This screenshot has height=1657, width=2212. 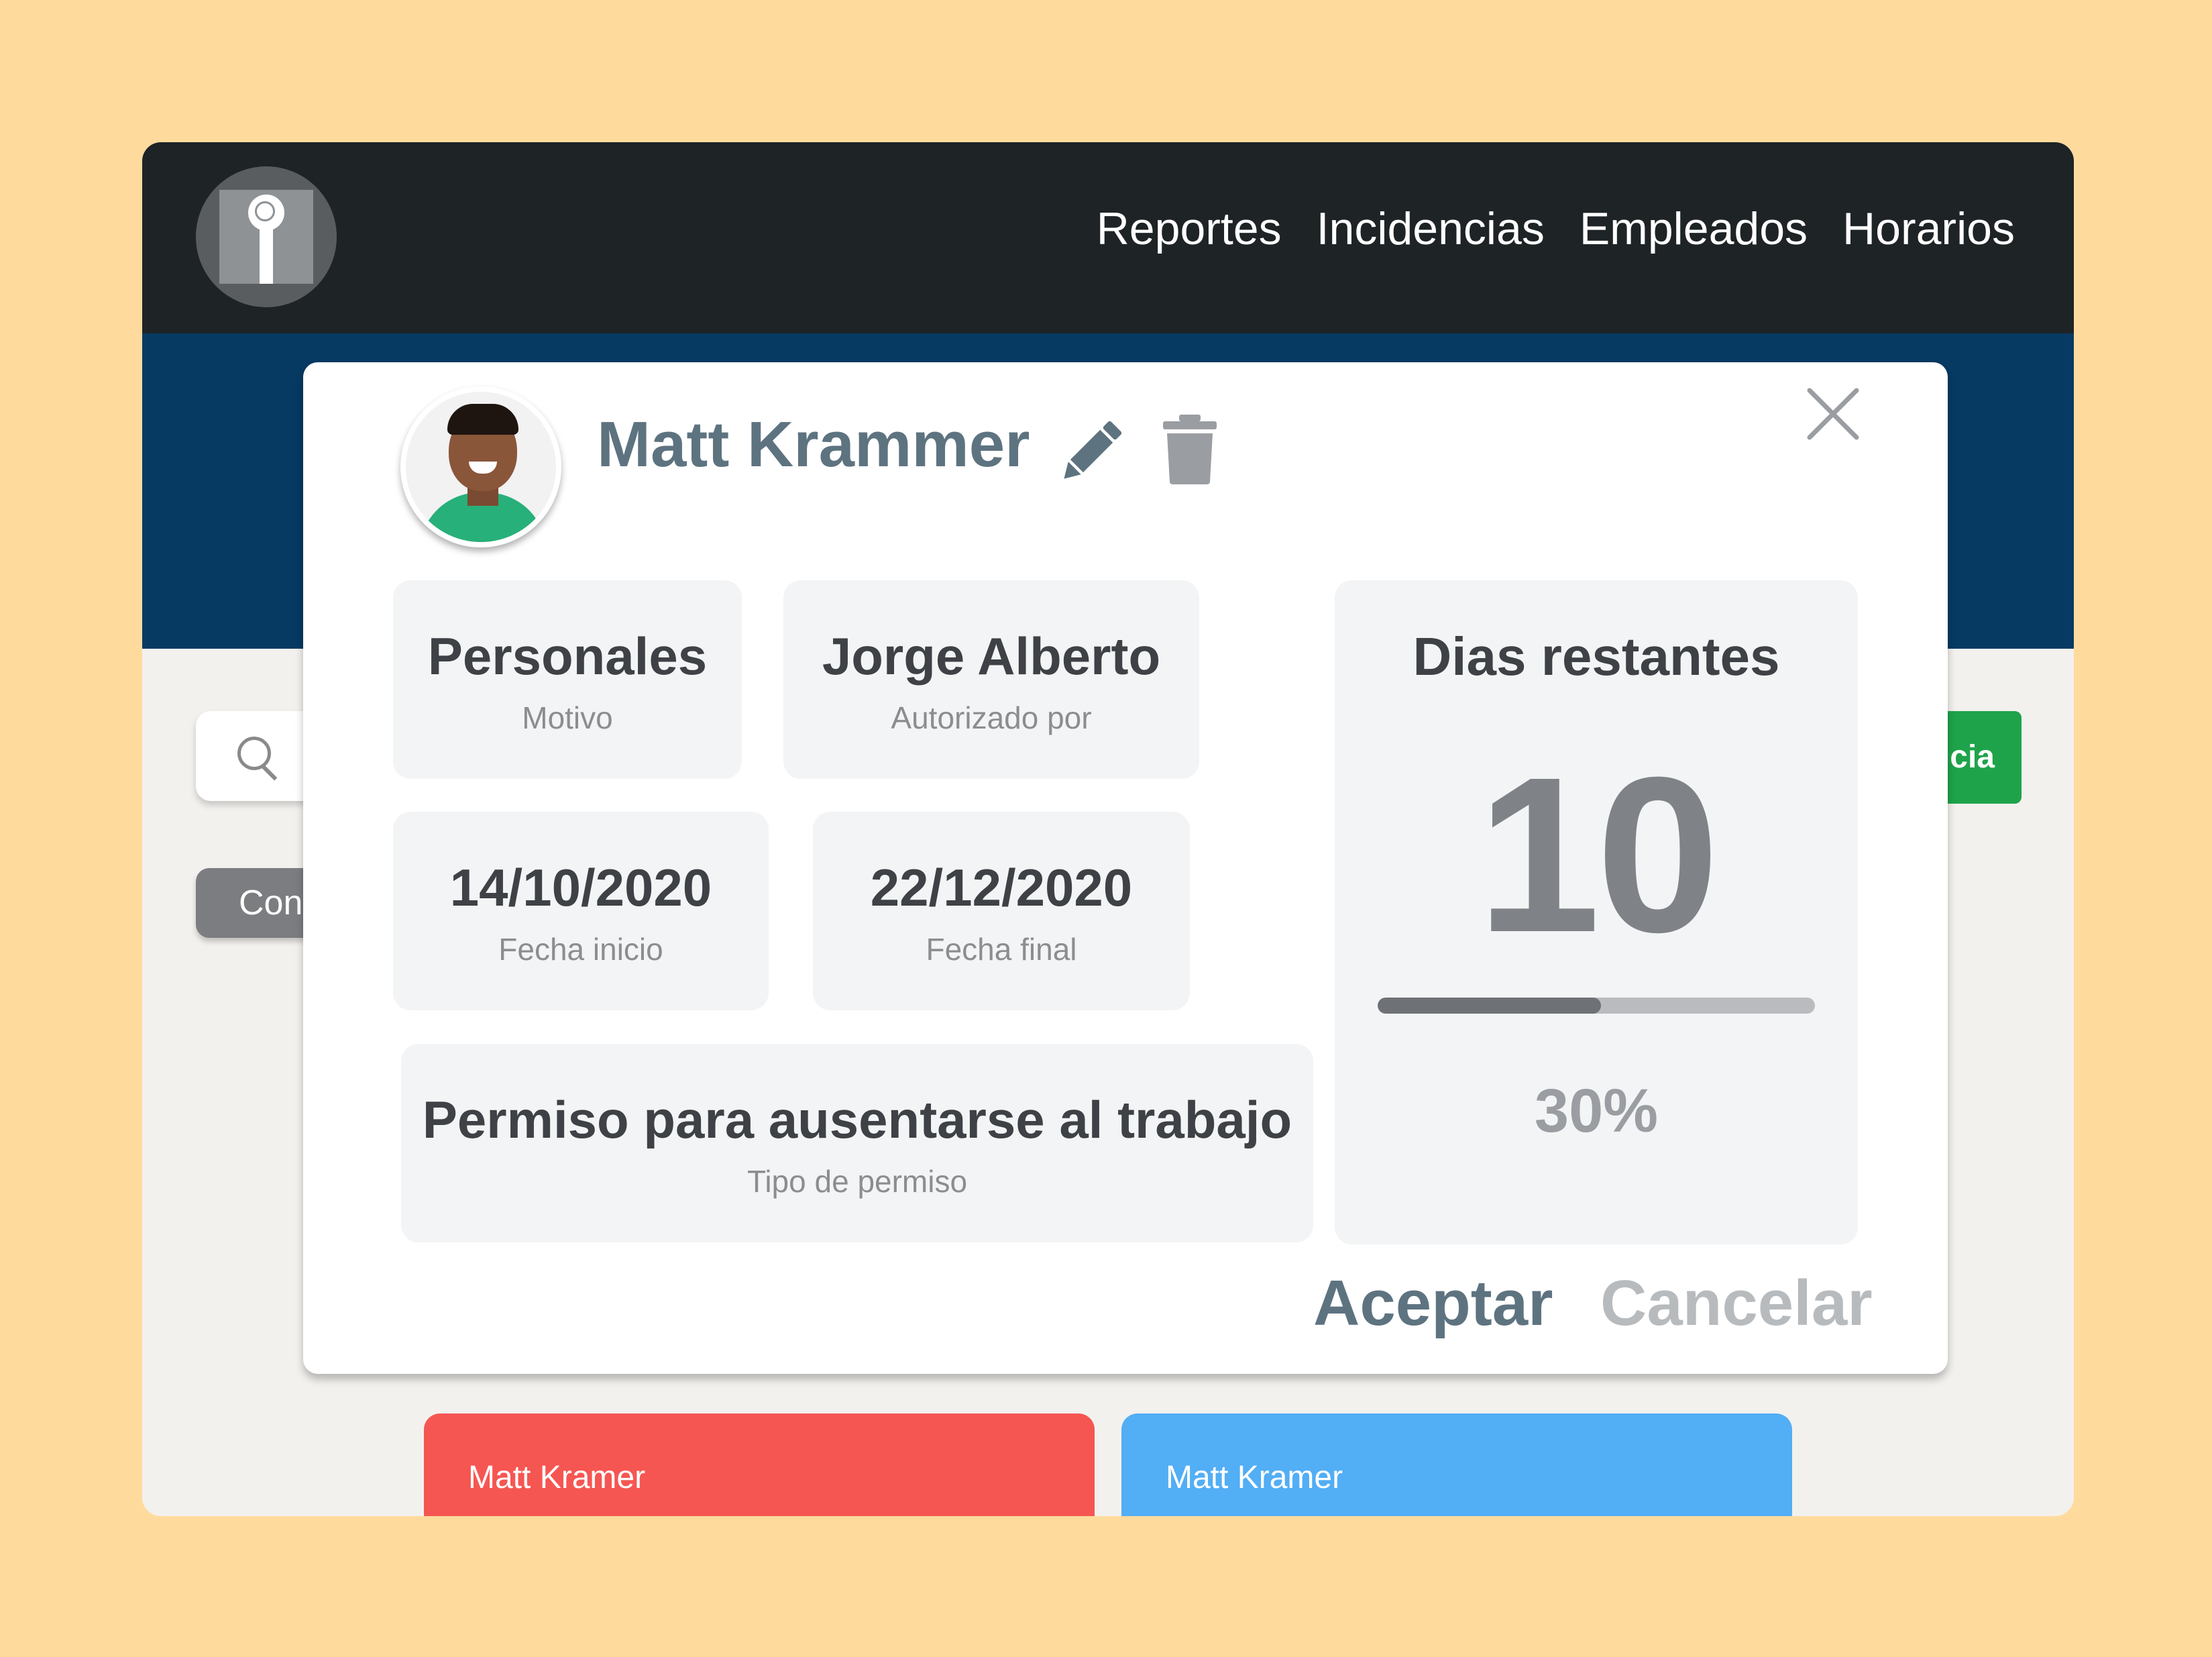 What do you see at coordinates (1001, 888) in the screenshot?
I see `end-date-value: 22/12/2020` at bounding box center [1001, 888].